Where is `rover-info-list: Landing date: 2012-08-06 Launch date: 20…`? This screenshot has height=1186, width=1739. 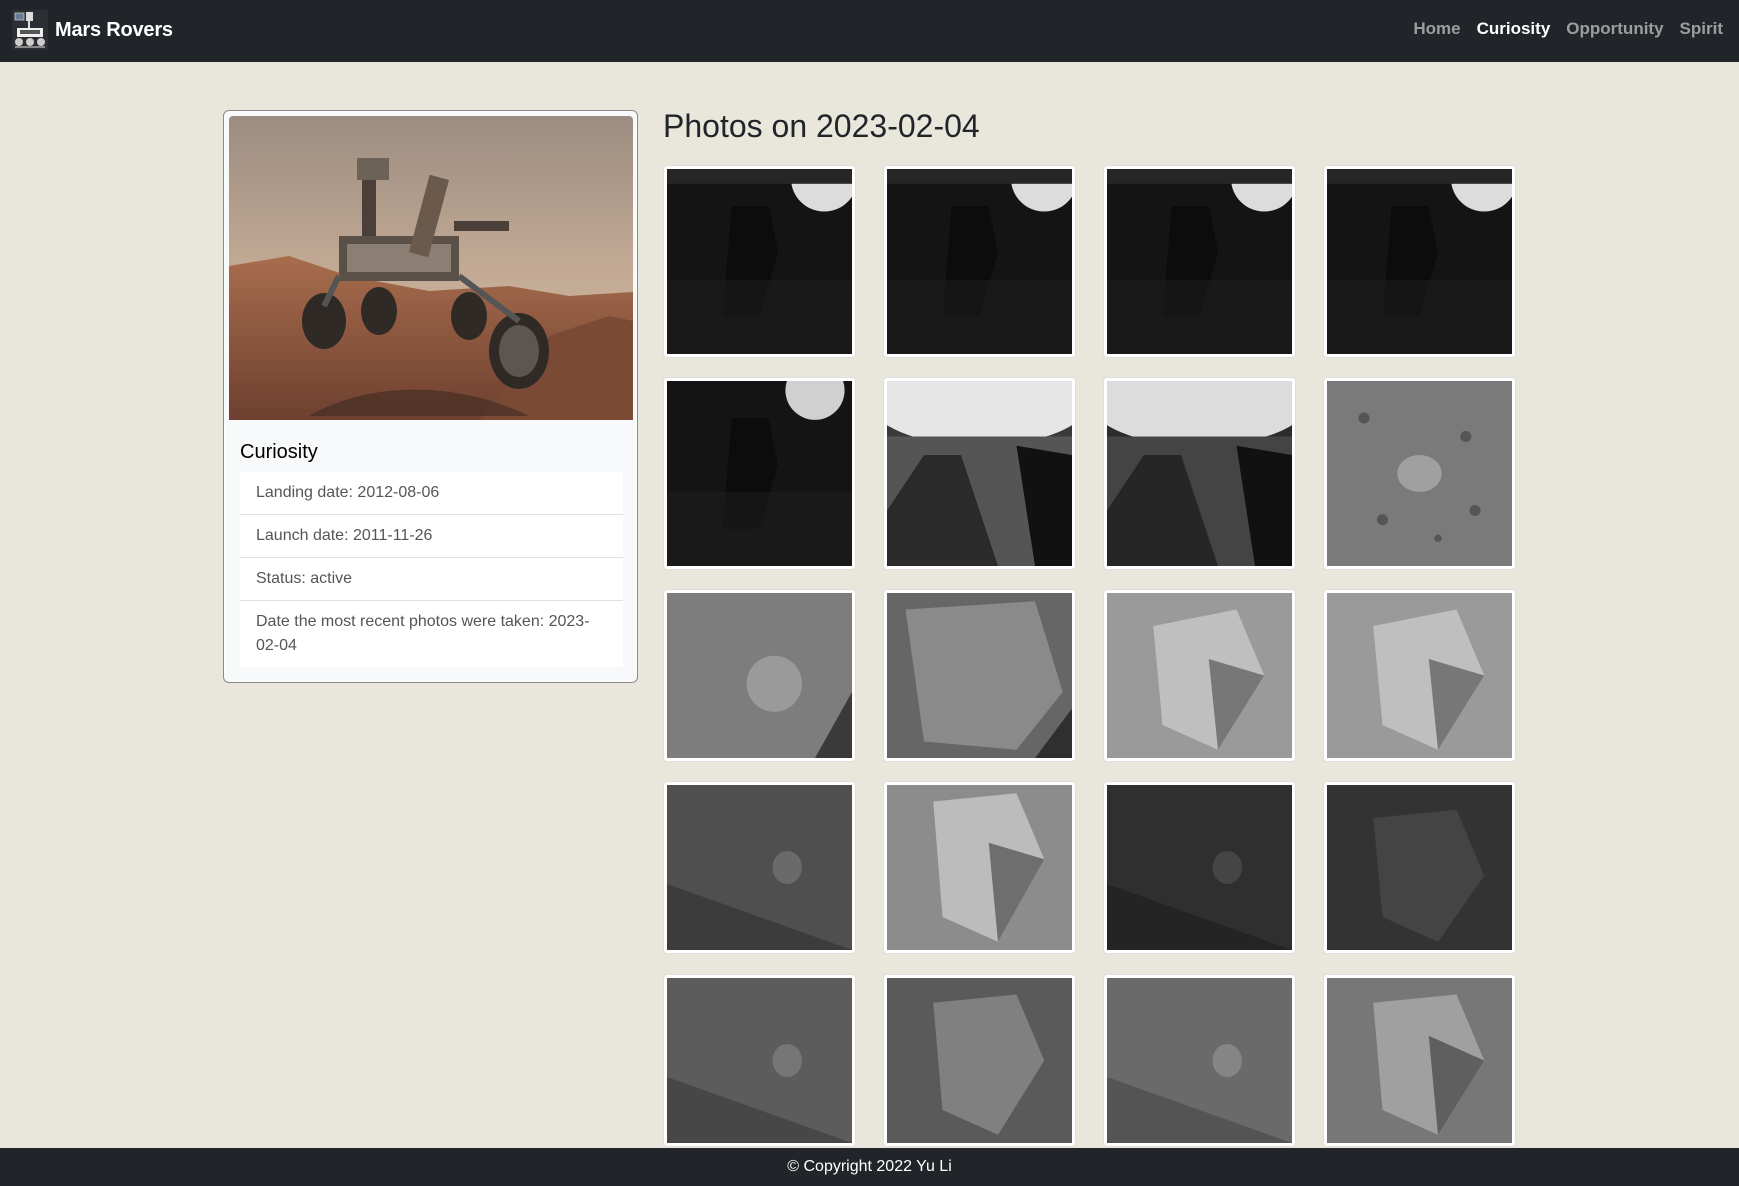 rover-info-list: Landing date: 2012-08-06 Launch date: 20… is located at coordinates (431, 569).